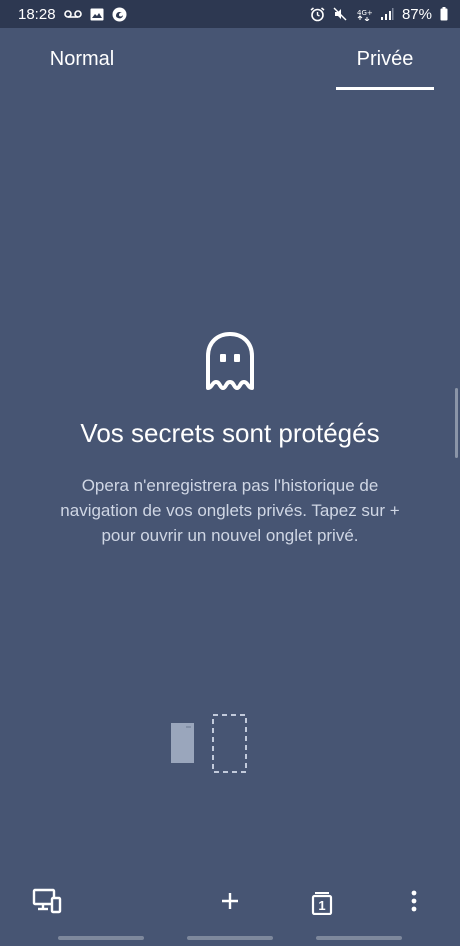 This screenshot has height=946, width=460. What do you see at coordinates (385, 59) in the screenshot?
I see `tab-private: Privée` at bounding box center [385, 59].